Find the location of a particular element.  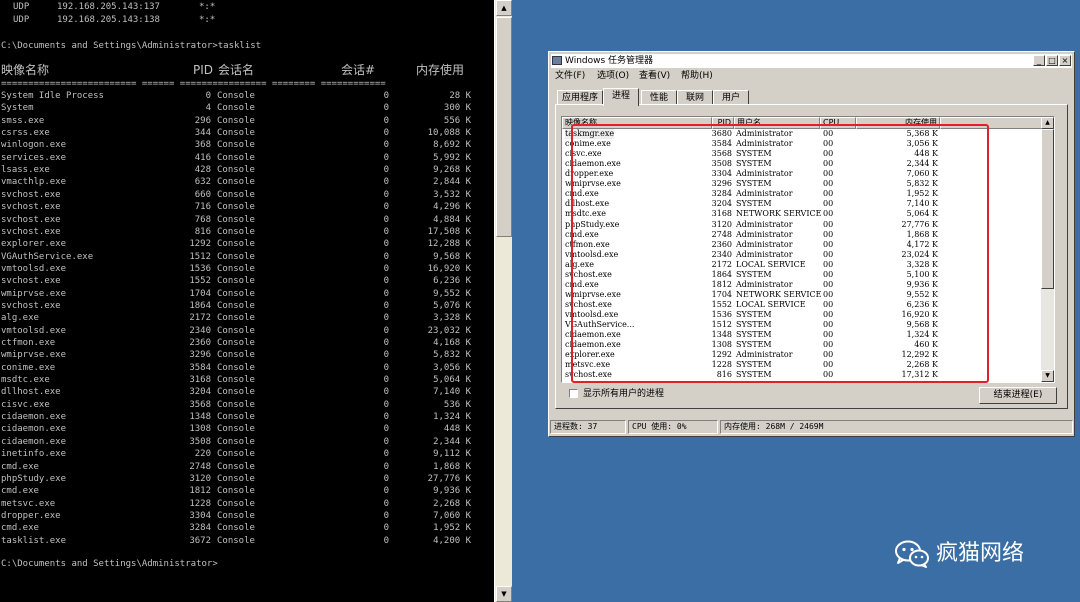

console-cell-image: alg.exe is located at coordinates (20, 318).